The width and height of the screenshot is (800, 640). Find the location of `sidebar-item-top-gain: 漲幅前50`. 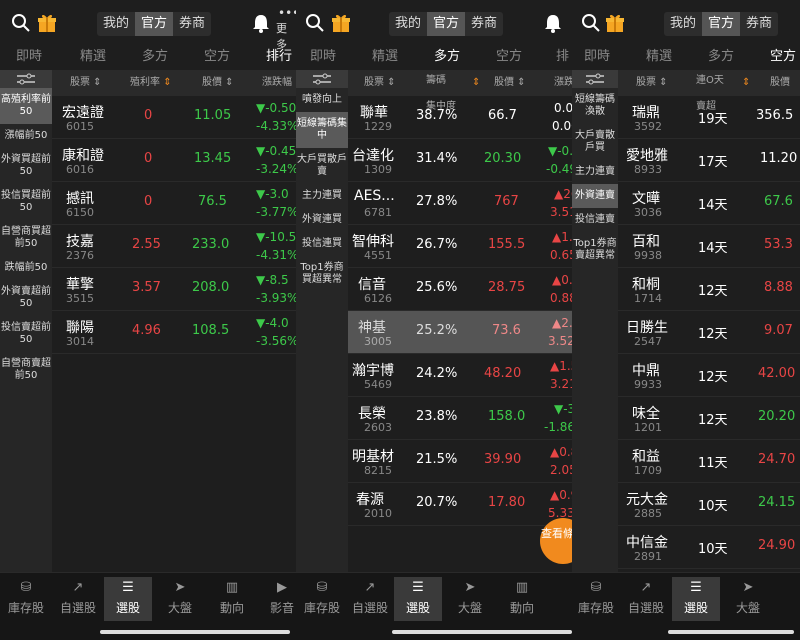

sidebar-item-top-gain: 漲幅前50 is located at coordinates (26, 136).